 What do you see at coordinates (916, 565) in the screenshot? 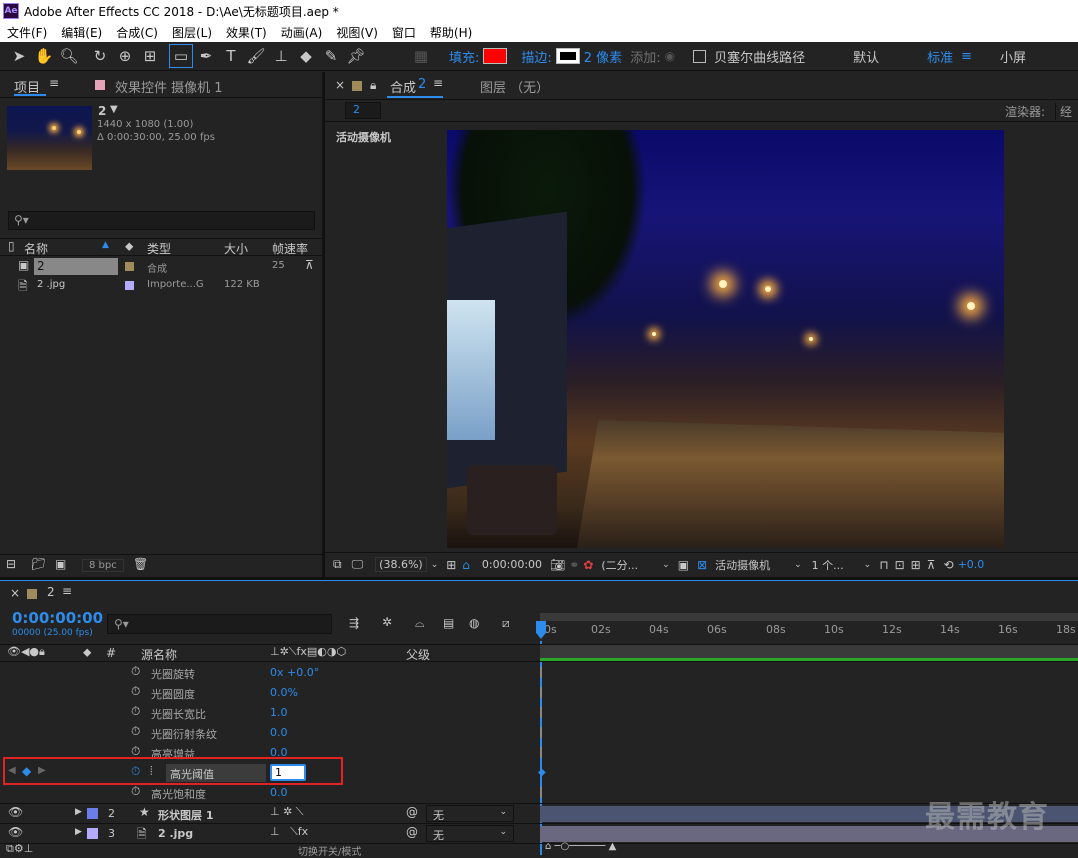
I see `timeline-icon: ⊞` at bounding box center [916, 565].